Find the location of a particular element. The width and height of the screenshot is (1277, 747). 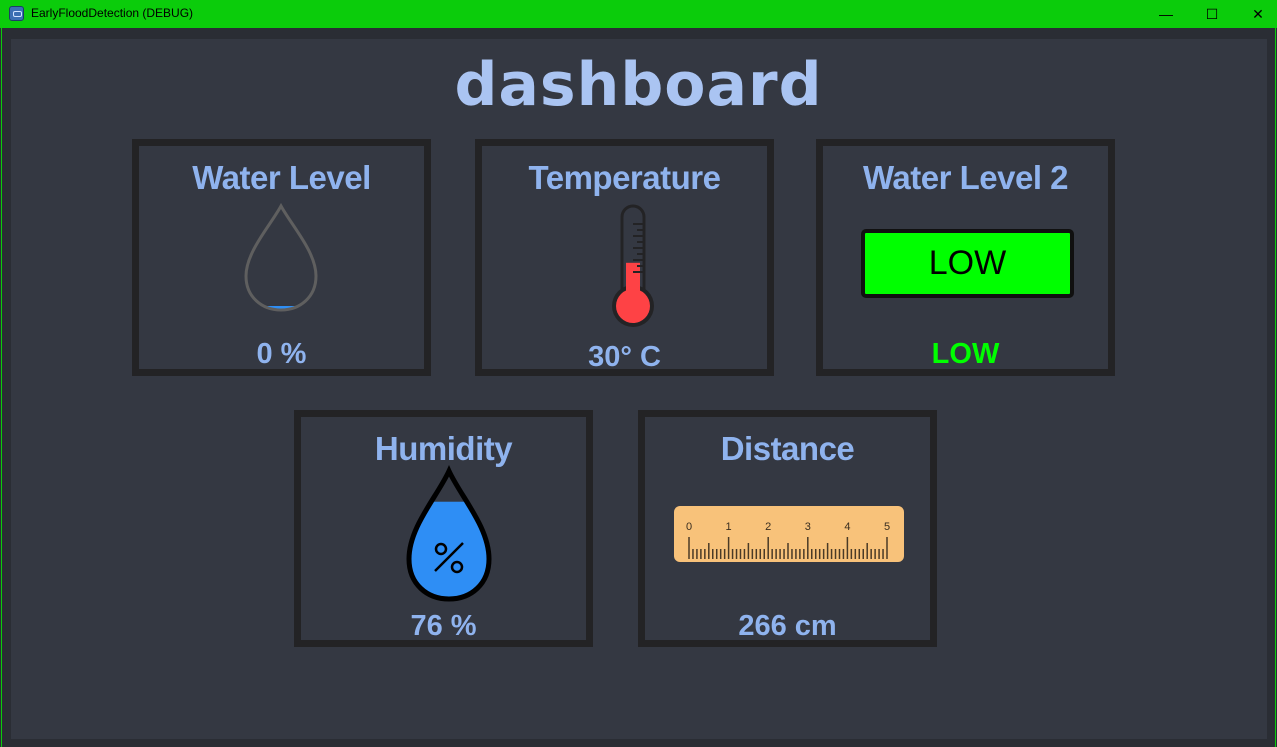

maximize-button: ☐ is located at coordinates (1212, 14).